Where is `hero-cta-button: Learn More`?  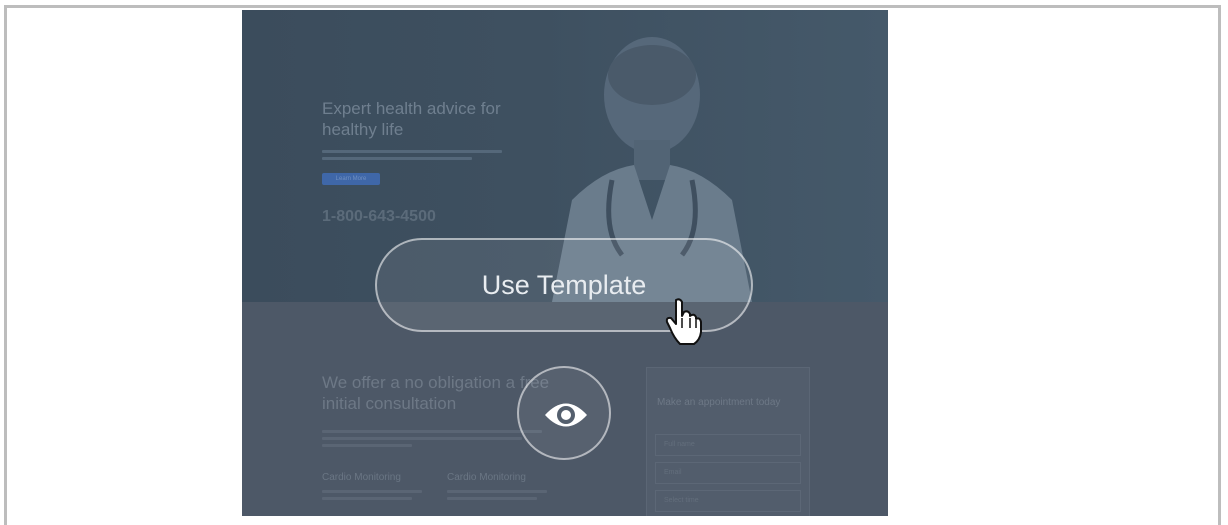 hero-cta-button: Learn More is located at coordinates (351, 179).